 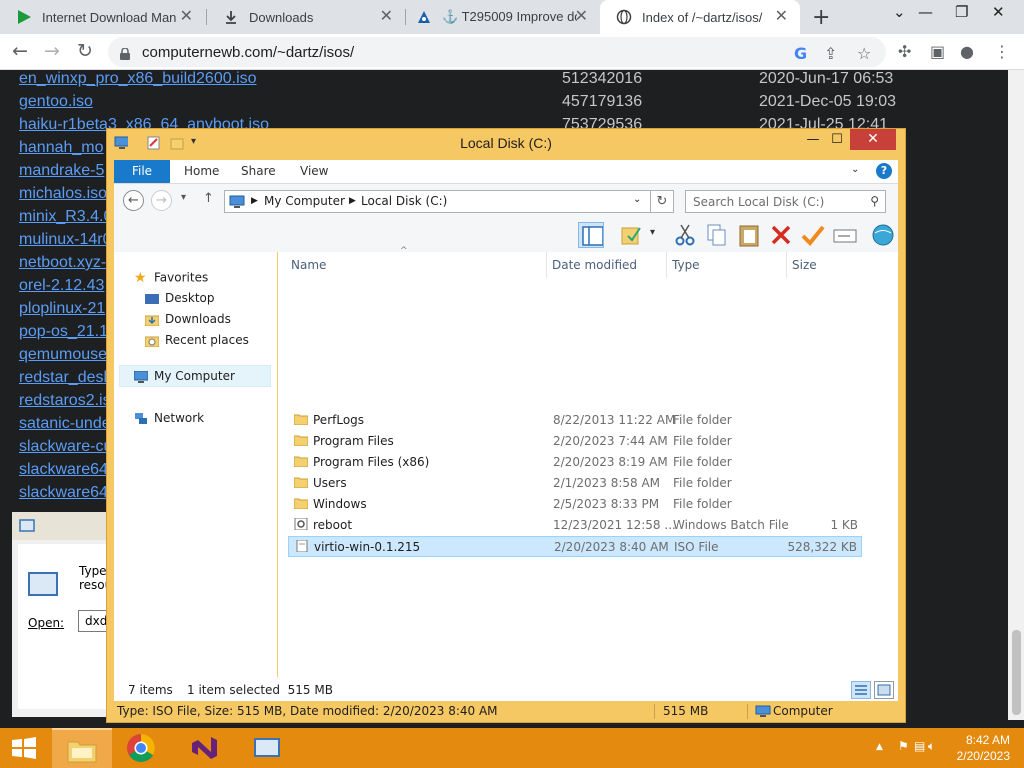 I want to click on url-text: computernewb.com/~dartz/isos/, so click(x=248, y=52).